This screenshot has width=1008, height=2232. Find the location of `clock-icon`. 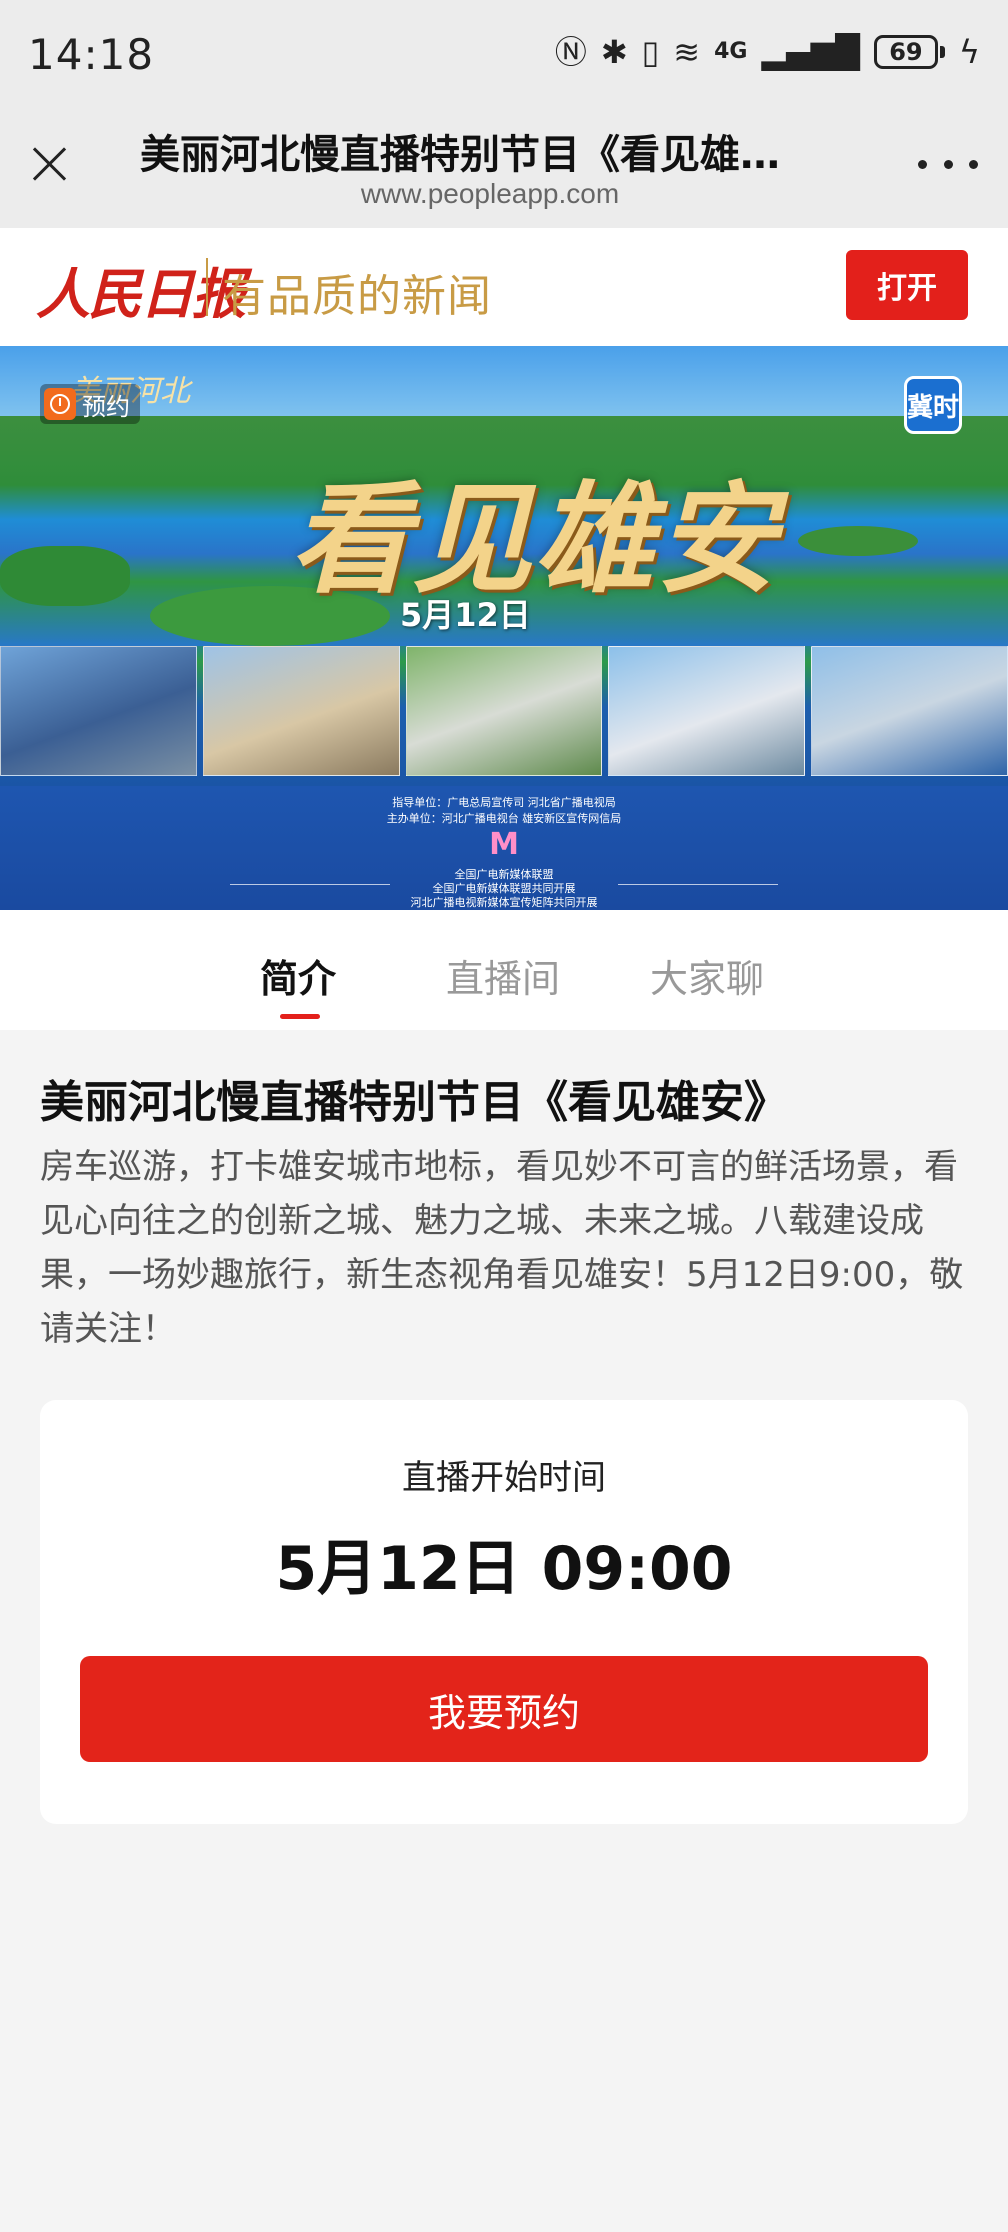

clock-icon is located at coordinates (60, 404).